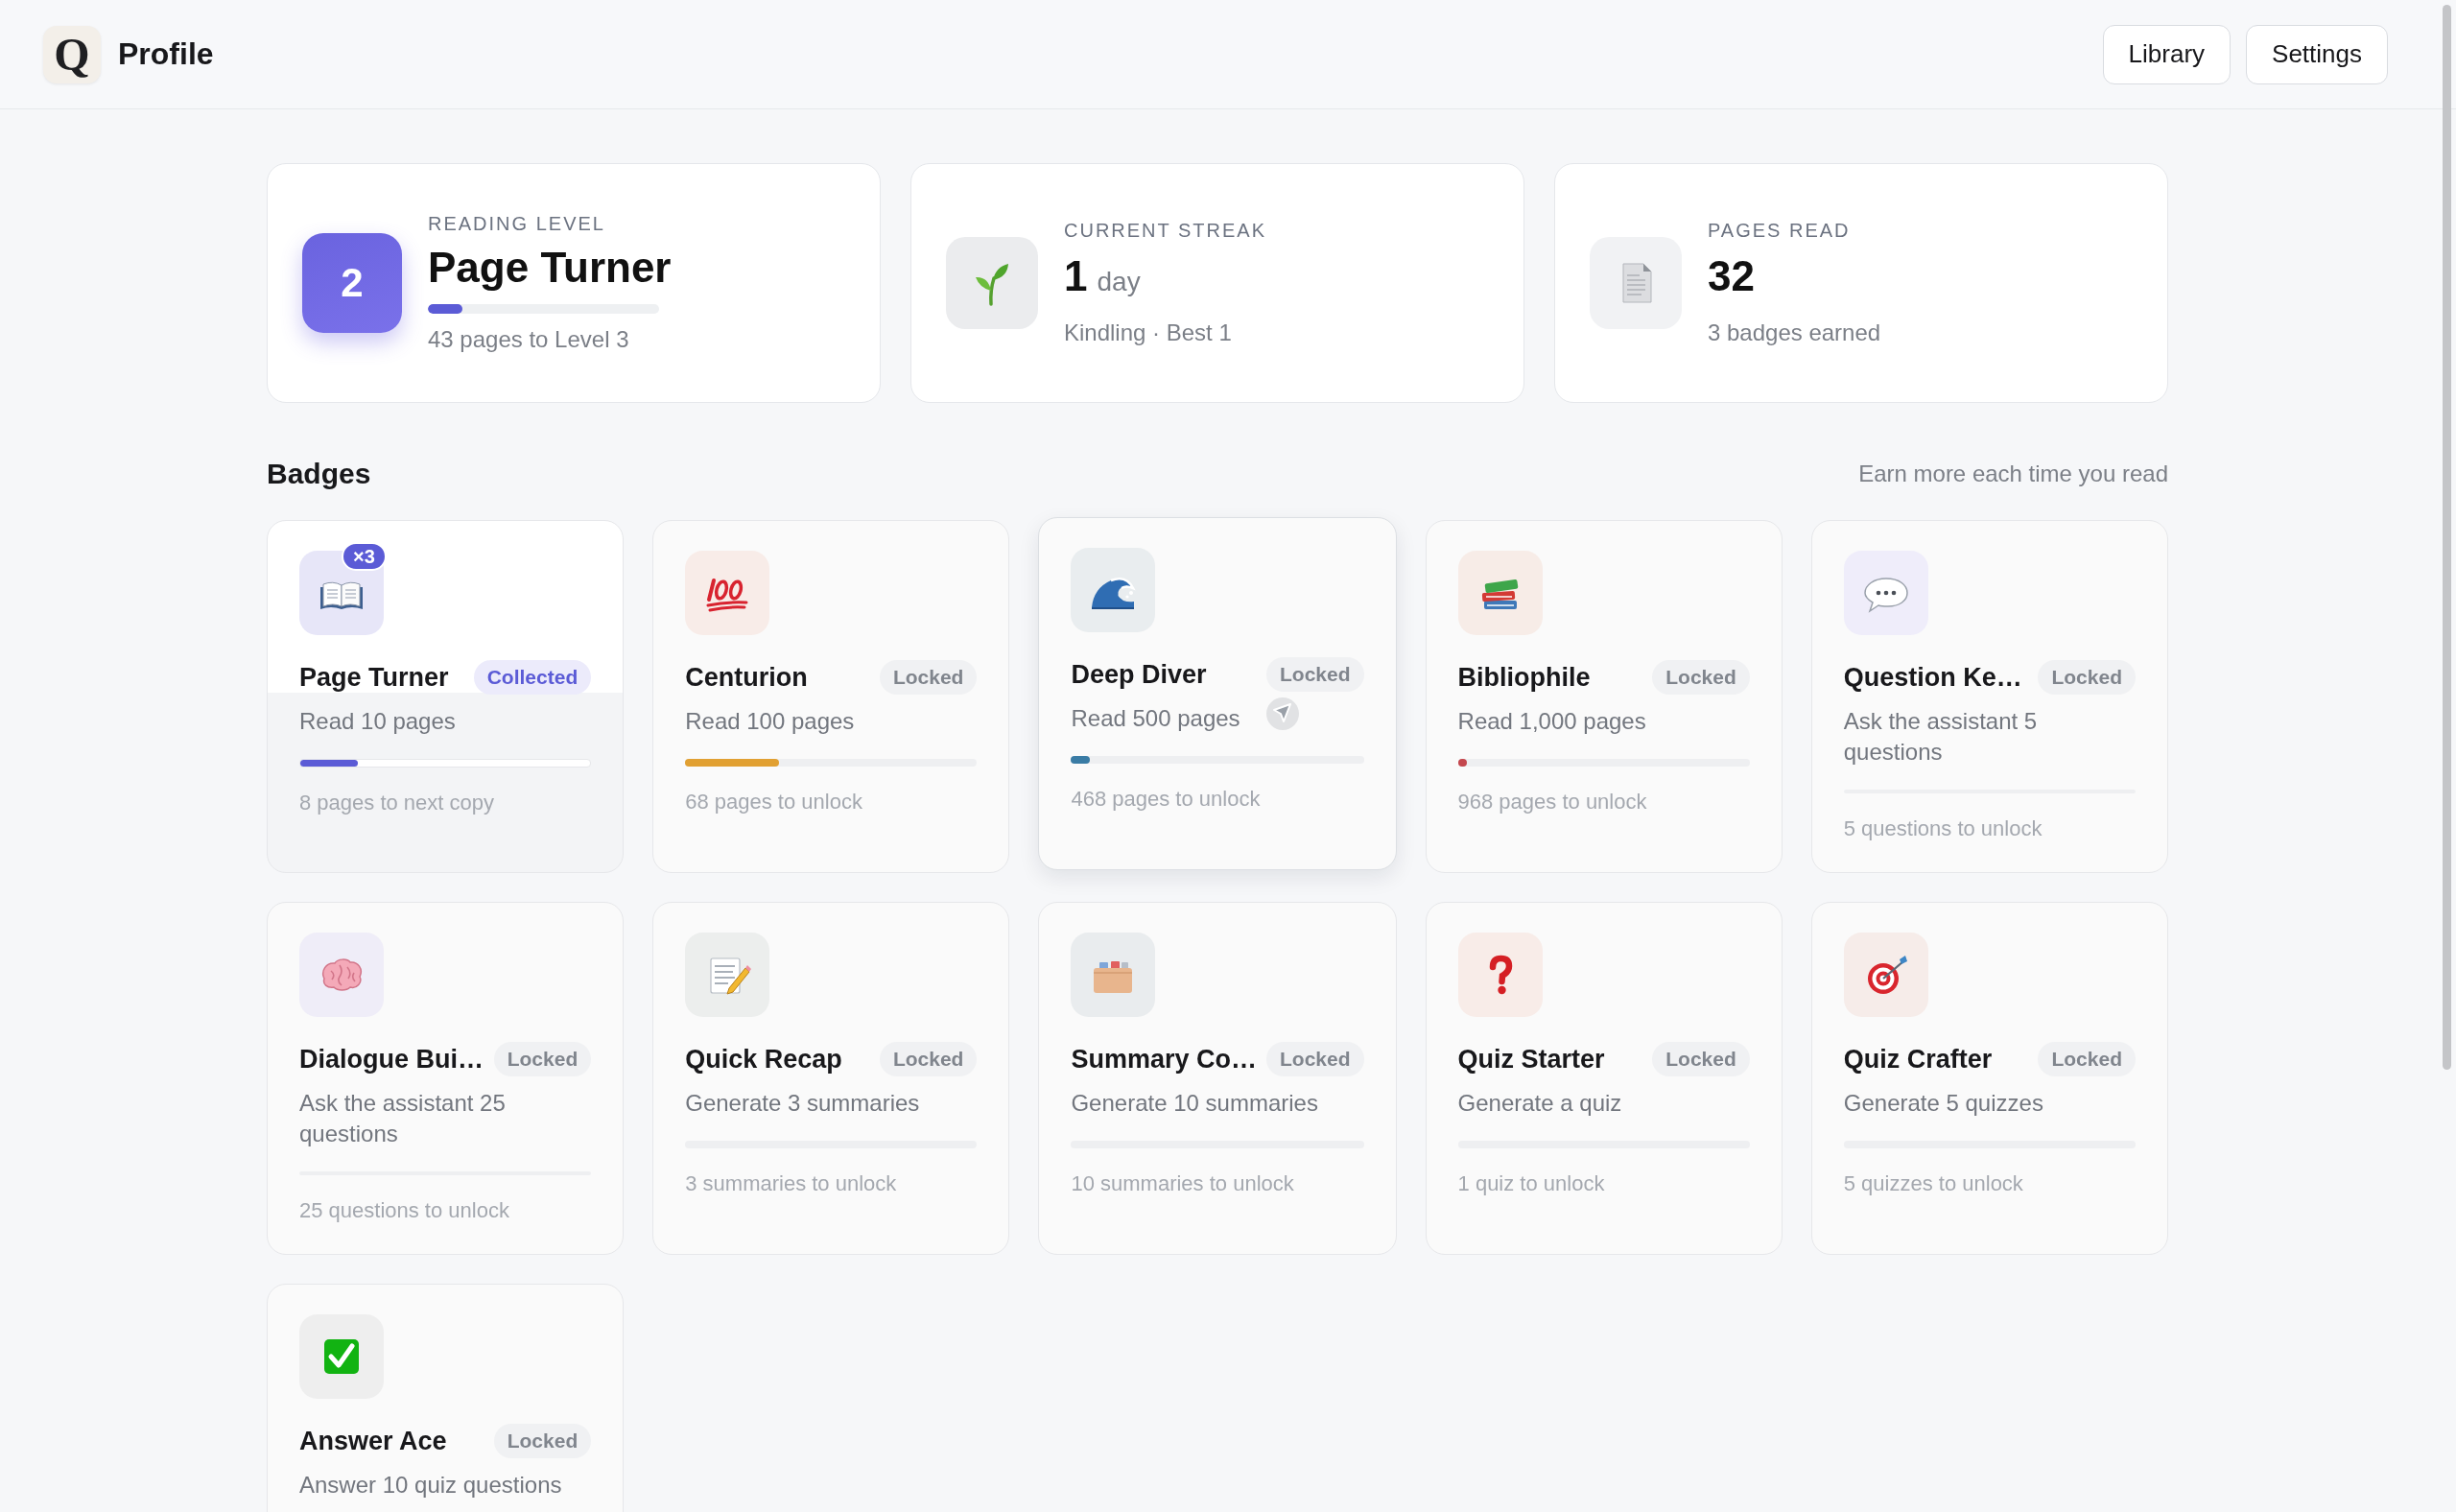  What do you see at coordinates (341, 1356) in the screenshot?
I see `check-box-icon` at bounding box center [341, 1356].